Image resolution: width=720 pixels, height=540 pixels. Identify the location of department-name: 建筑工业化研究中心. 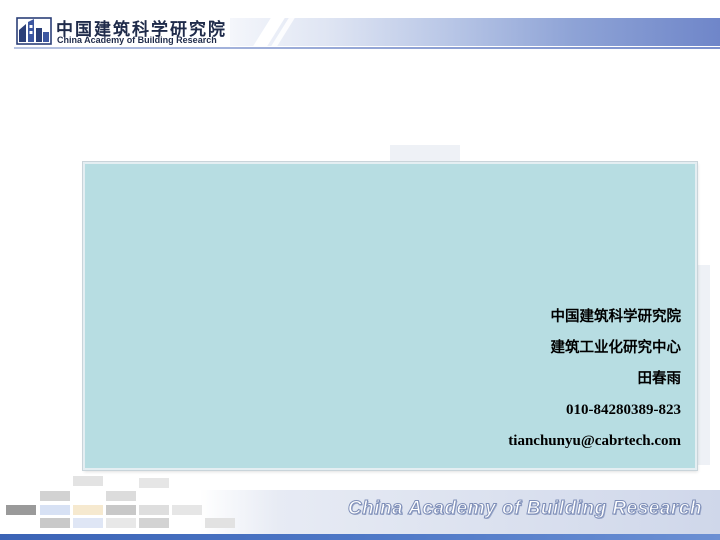
(616, 348).